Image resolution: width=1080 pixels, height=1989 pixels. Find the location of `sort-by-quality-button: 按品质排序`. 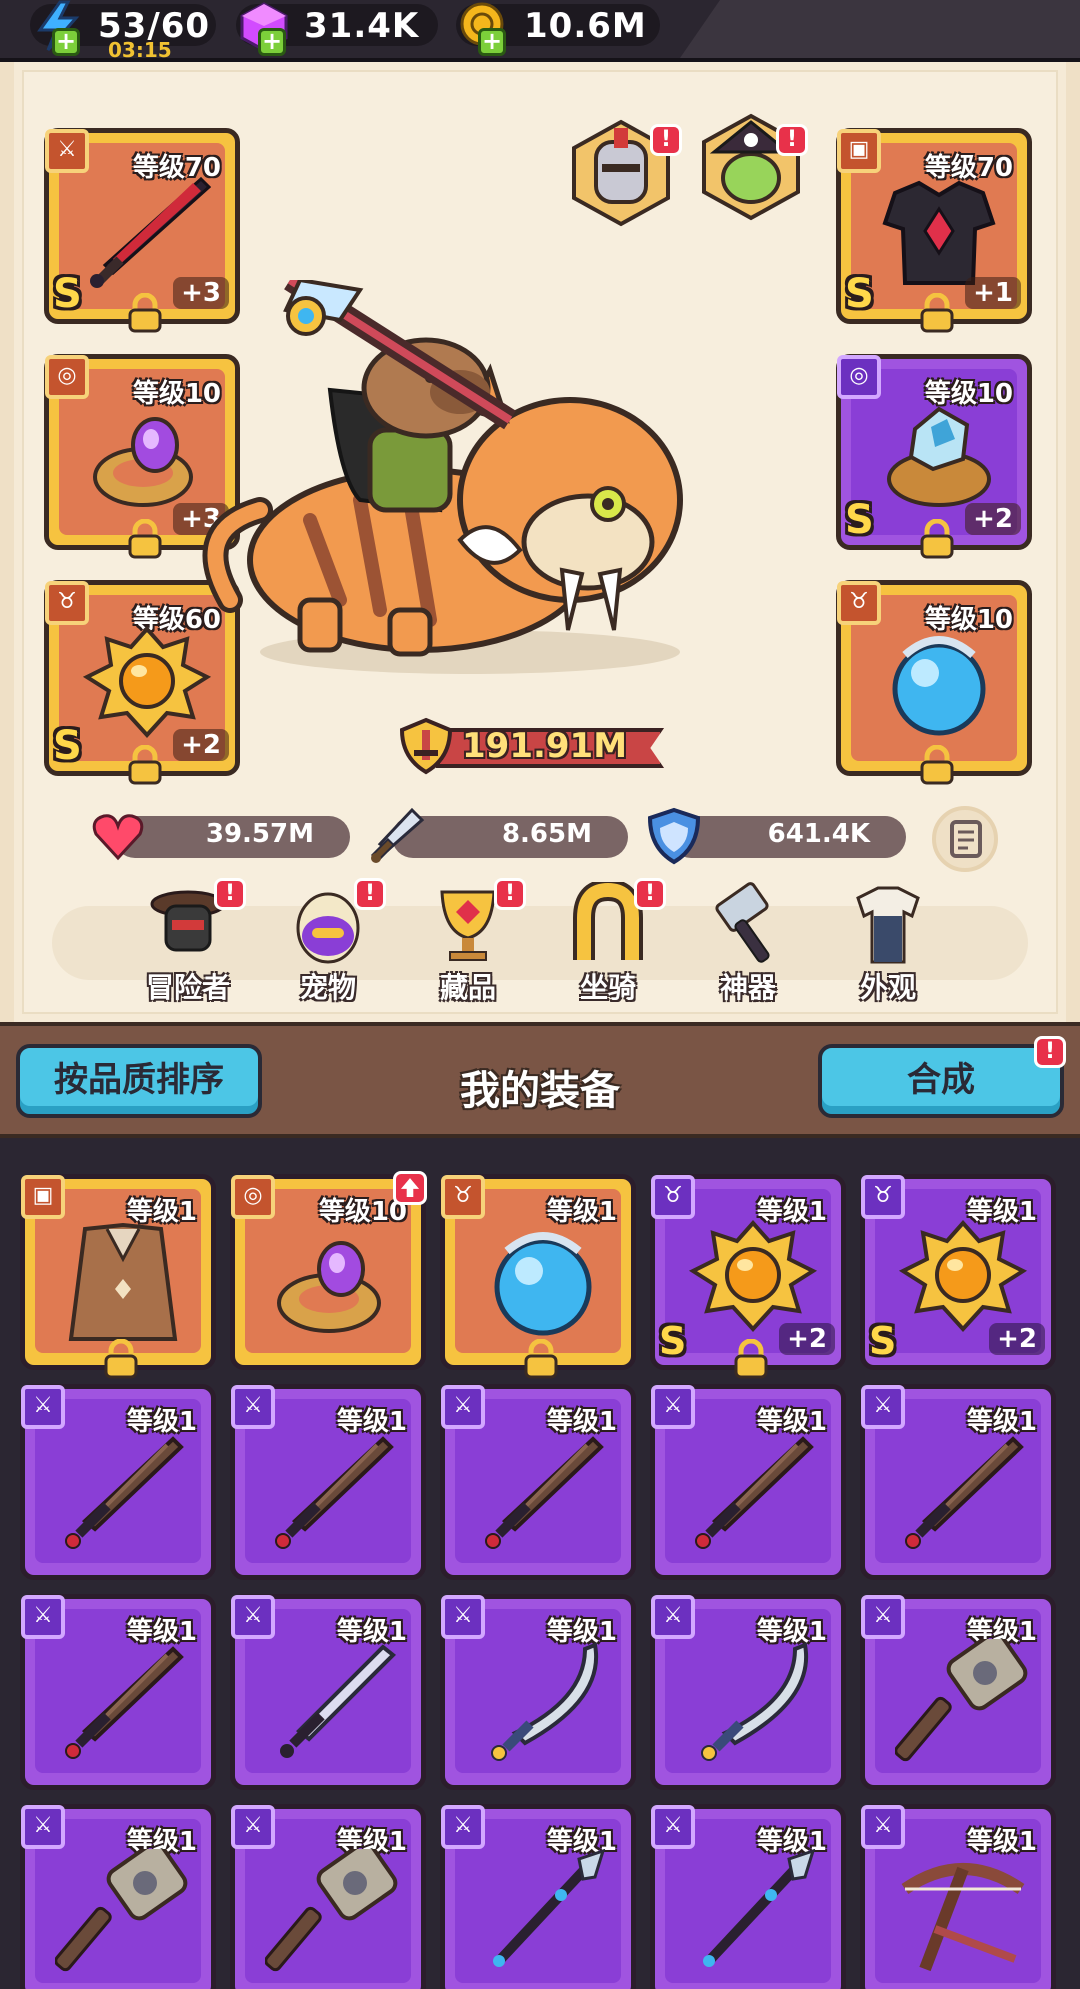

sort-by-quality-button: 按品质排序 is located at coordinates (139, 1081).